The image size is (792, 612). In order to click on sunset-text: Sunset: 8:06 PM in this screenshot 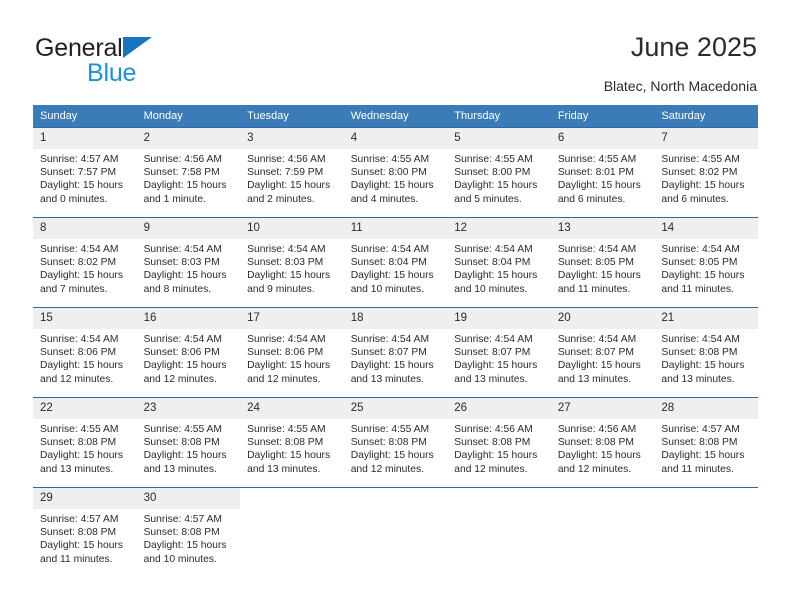, I will do `click(78, 353)`.